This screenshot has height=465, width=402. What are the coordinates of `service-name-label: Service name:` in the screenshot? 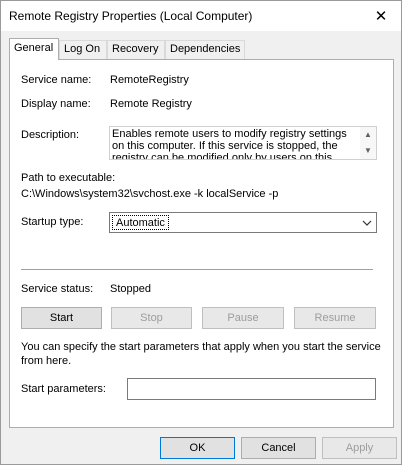 It's located at (56, 80).